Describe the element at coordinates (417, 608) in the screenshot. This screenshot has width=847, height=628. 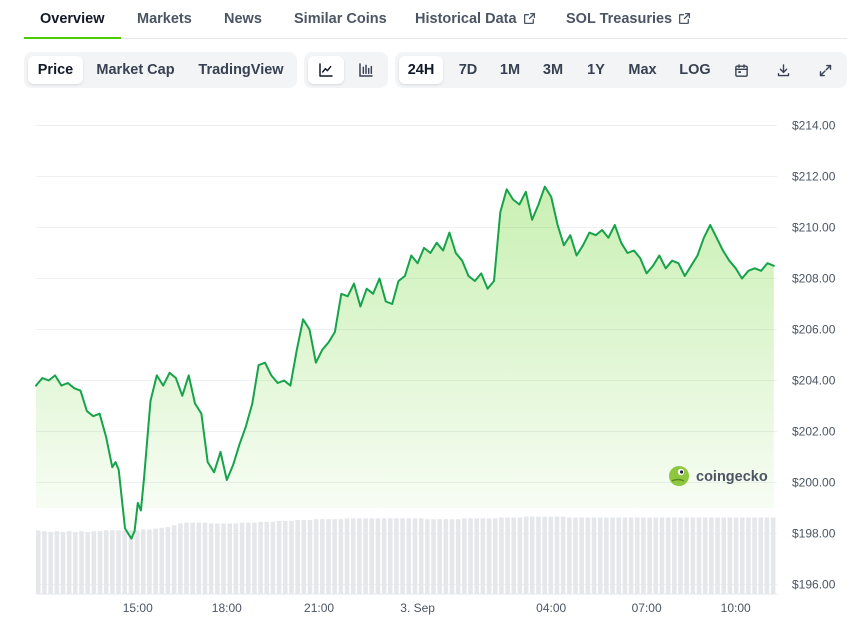
I see `x-tick-label: 3. Sep` at that location.